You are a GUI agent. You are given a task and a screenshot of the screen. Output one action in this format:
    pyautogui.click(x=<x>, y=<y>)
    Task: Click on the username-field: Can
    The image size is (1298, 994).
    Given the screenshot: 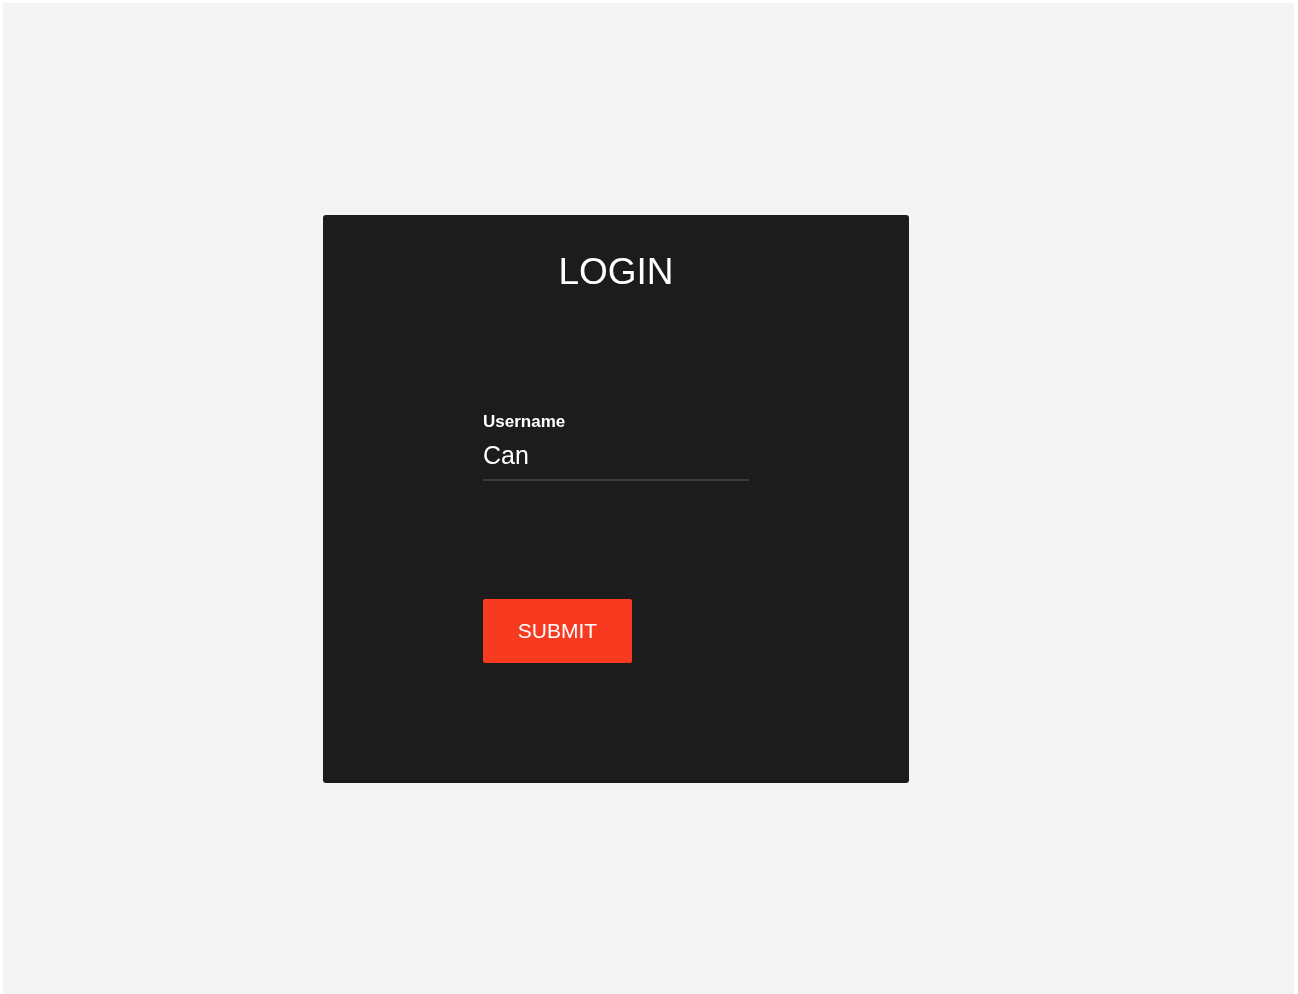 What is the action you would take?
    pyautogui.click(x=616, y=460)
    